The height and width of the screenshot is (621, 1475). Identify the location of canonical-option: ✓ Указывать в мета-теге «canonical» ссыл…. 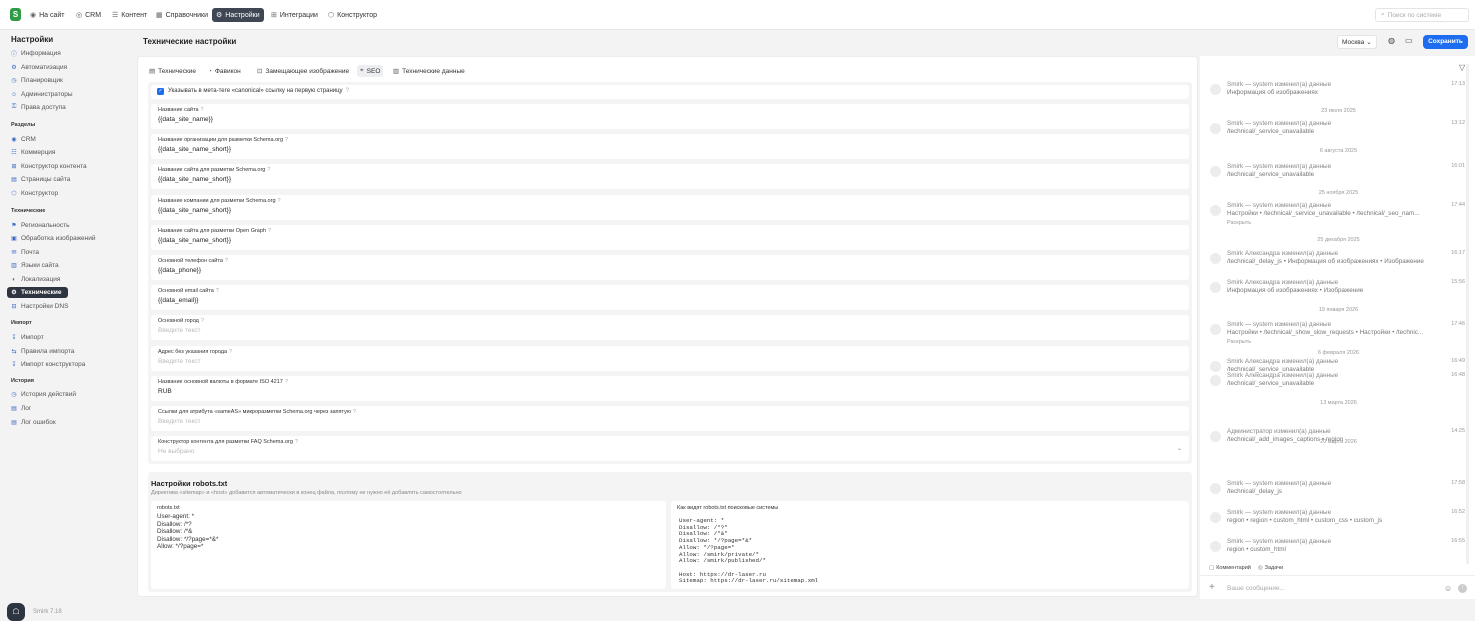
(670, 92).